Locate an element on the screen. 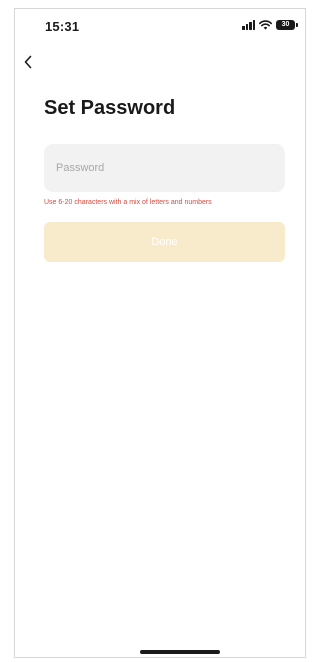  battery-icon: 30 is located at coordinates (287, 25).